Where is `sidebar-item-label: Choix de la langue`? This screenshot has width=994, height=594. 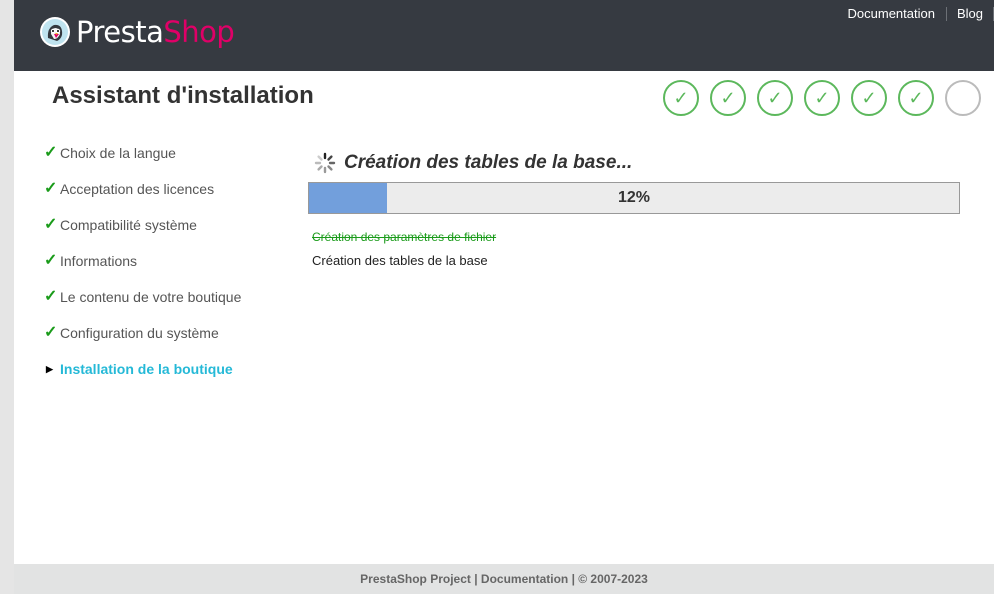
sidebar-item-label: Choix de la langue is located at coordinates (118, 153).